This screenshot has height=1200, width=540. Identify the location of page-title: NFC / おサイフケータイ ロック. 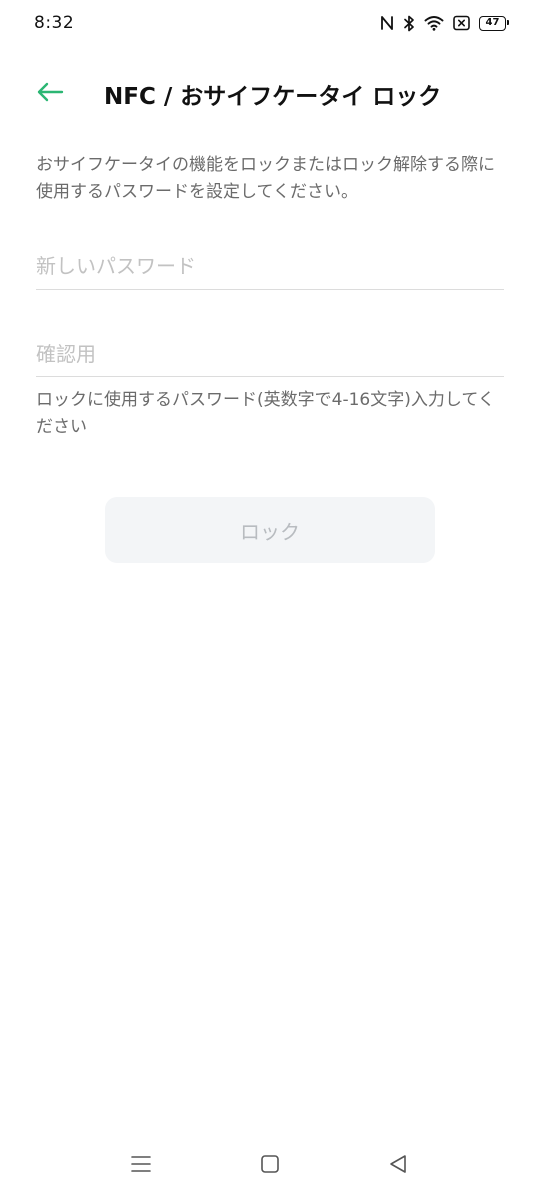
(273, 97).